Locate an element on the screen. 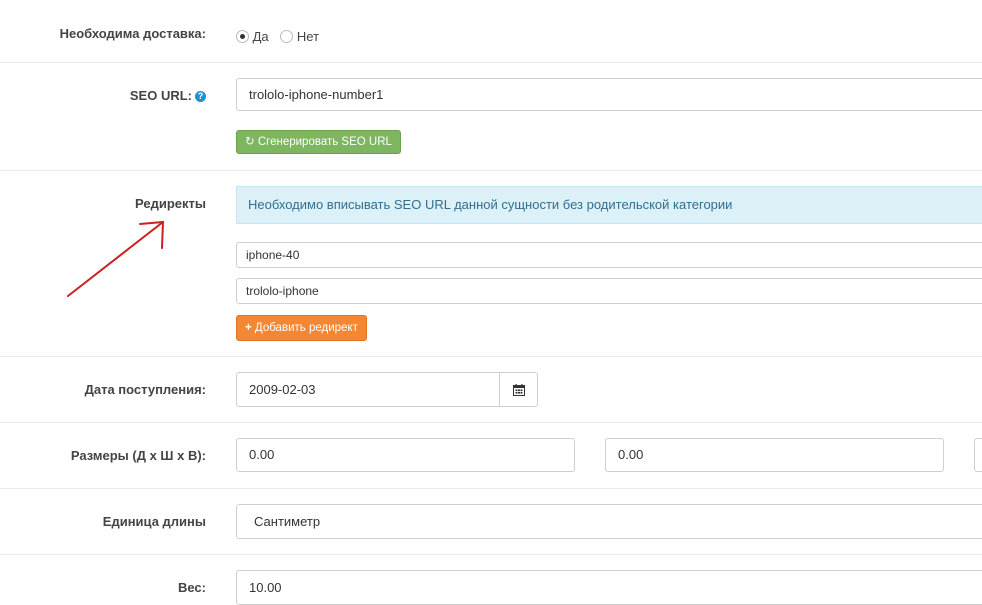 The height and width of the screenshot is (605, 982). shipping-row: Необходима доставка: Да Нет is located at coordinates (491, 31).